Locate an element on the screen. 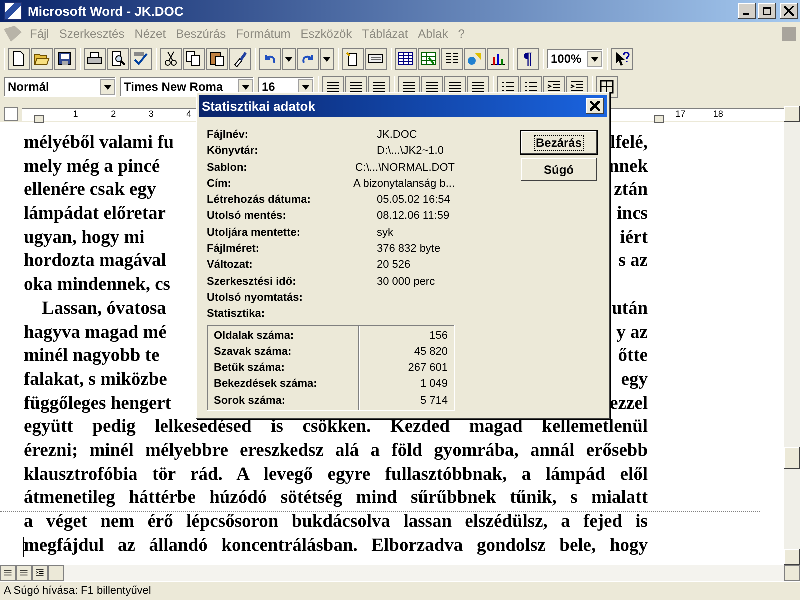 The image size is (800, 600). open-button is located at coordinates (42, 59).